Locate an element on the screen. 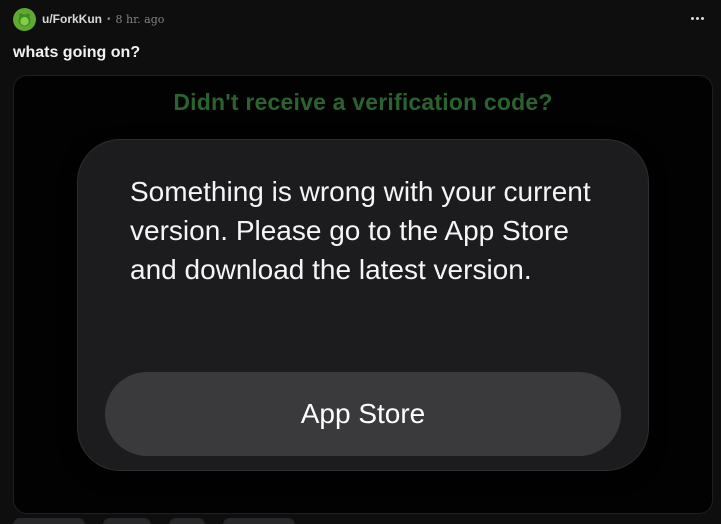 This screenshot has width=721, height=524. screenshot-background-text: Didn't receive a verification code? is located at coordinates (363, 102).